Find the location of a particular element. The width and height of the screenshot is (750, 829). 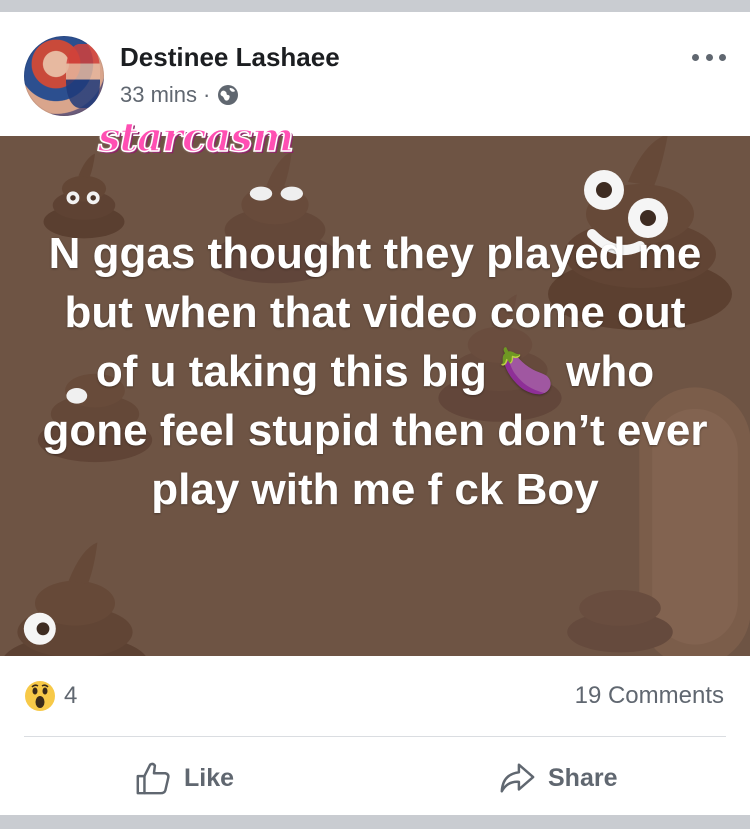

like-label: Like is located at coordinates (209, 777).